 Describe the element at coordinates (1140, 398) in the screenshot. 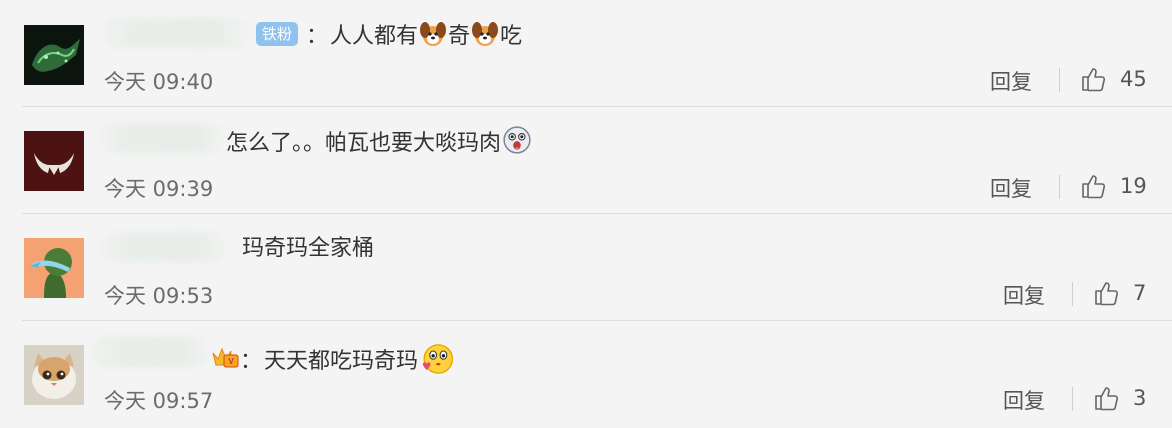

I see `like-count: 3` at that location.